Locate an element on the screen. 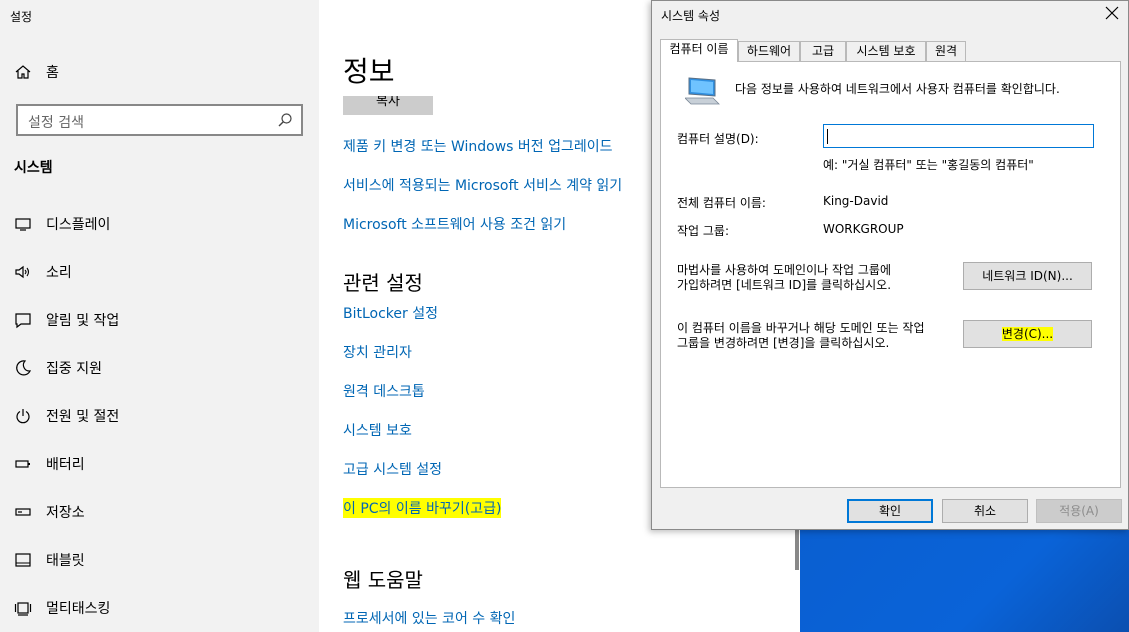  sidebar-item-power: 전원 및 절전 is located at coordinates (66, 416).